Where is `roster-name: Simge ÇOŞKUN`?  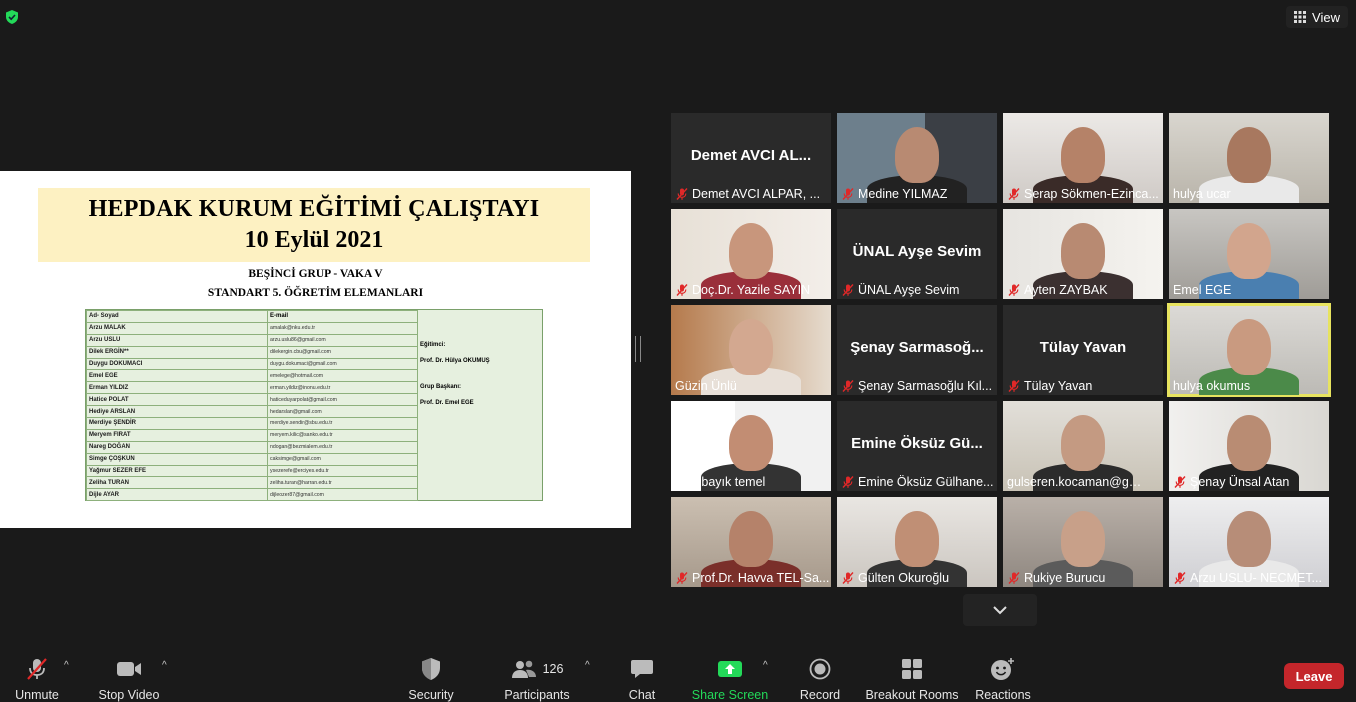 roster-name: Simge ÇOŞKUN is located at coordinates (177, 459).